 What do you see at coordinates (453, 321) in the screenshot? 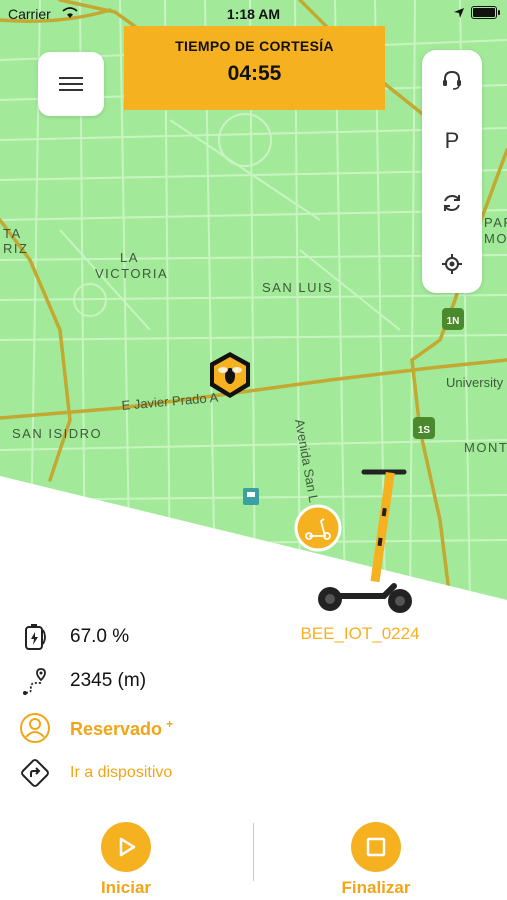
I see `route-1n-label: 1N` at bounding box center [453, 321].